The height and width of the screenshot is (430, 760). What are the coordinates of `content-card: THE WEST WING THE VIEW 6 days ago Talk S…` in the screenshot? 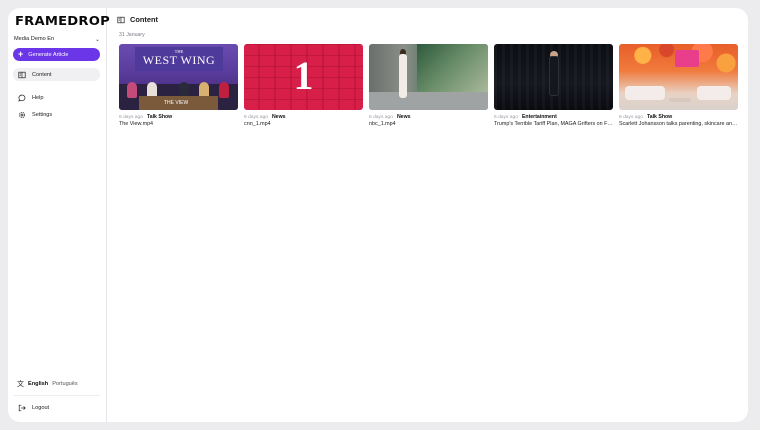 It's located at (178, 85).